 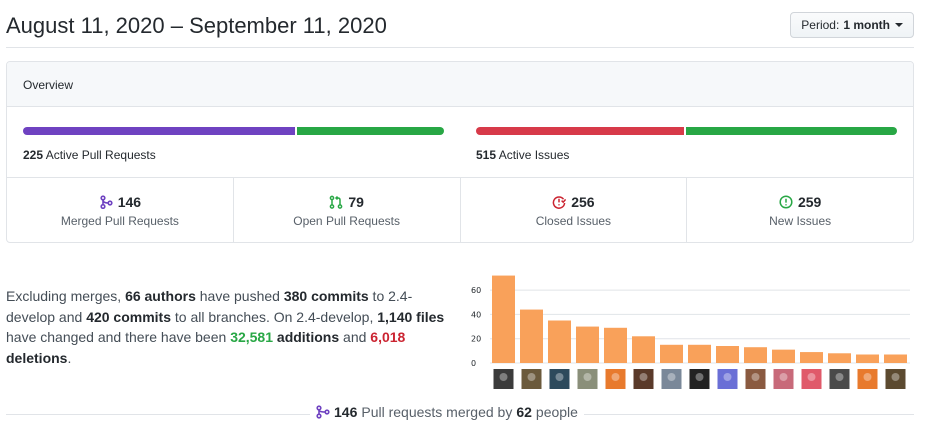 What do you see at coordinates (580, 131) in the screenshot?
I see `closed-segment` at bounding box center [580, 131].